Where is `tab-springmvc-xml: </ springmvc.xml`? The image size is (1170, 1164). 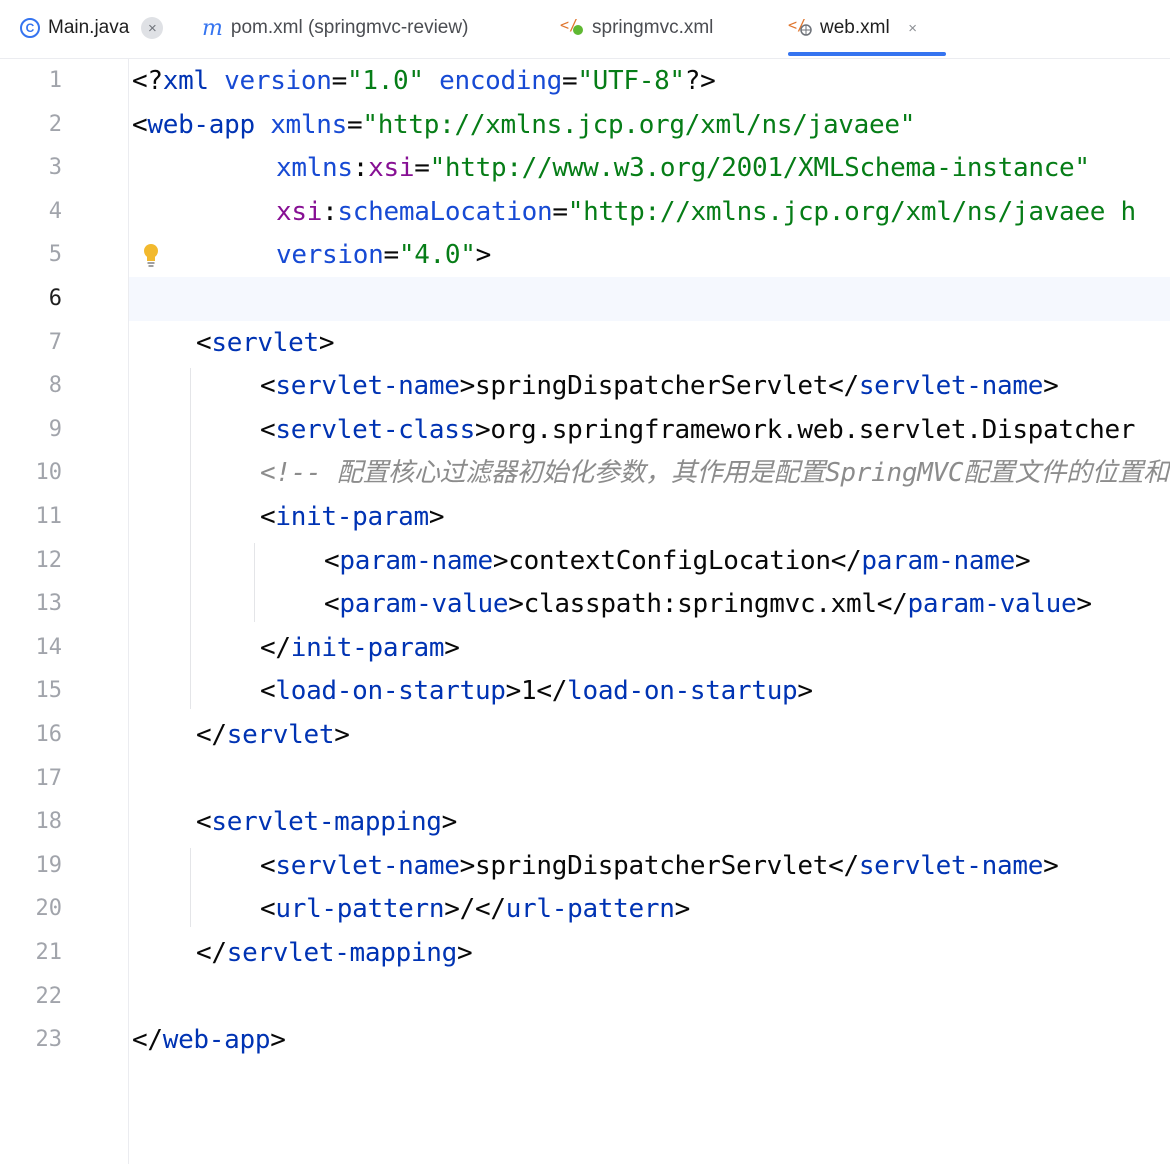 tab-springmvc-xml: </ springmvc.xml is located at coordinates (636, 28).